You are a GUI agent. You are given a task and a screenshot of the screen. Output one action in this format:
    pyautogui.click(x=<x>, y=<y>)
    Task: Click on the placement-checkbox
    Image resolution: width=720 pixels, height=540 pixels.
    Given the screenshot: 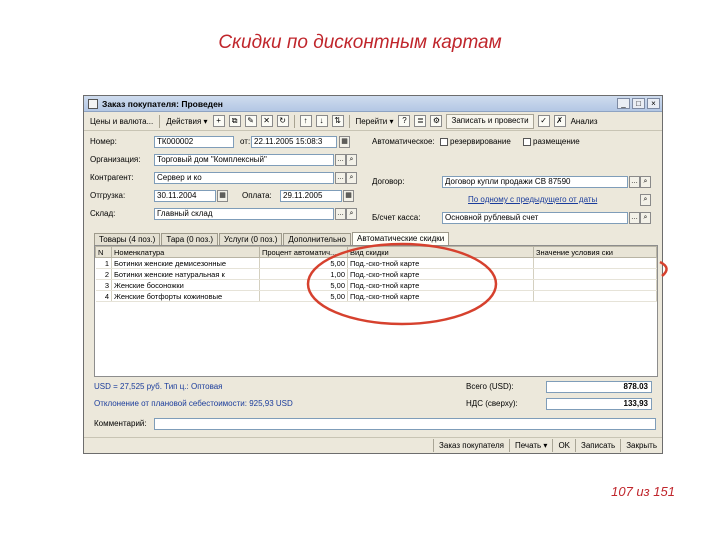 What is the action you would take?
    pyautogui.click(x=527, y=142)
    